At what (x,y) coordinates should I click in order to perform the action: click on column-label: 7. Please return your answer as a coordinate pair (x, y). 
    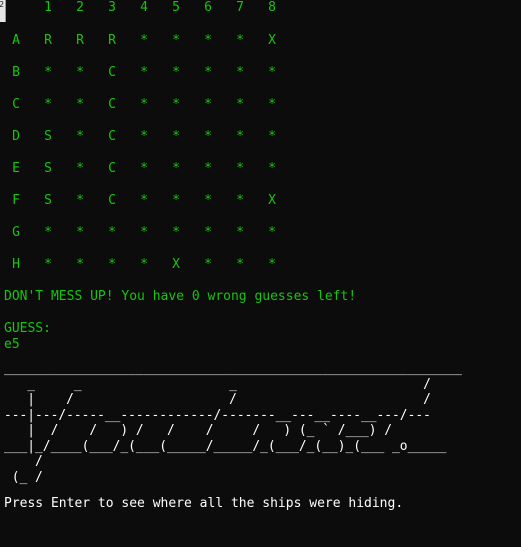
    Looking at the image, I should click on (240, 7).